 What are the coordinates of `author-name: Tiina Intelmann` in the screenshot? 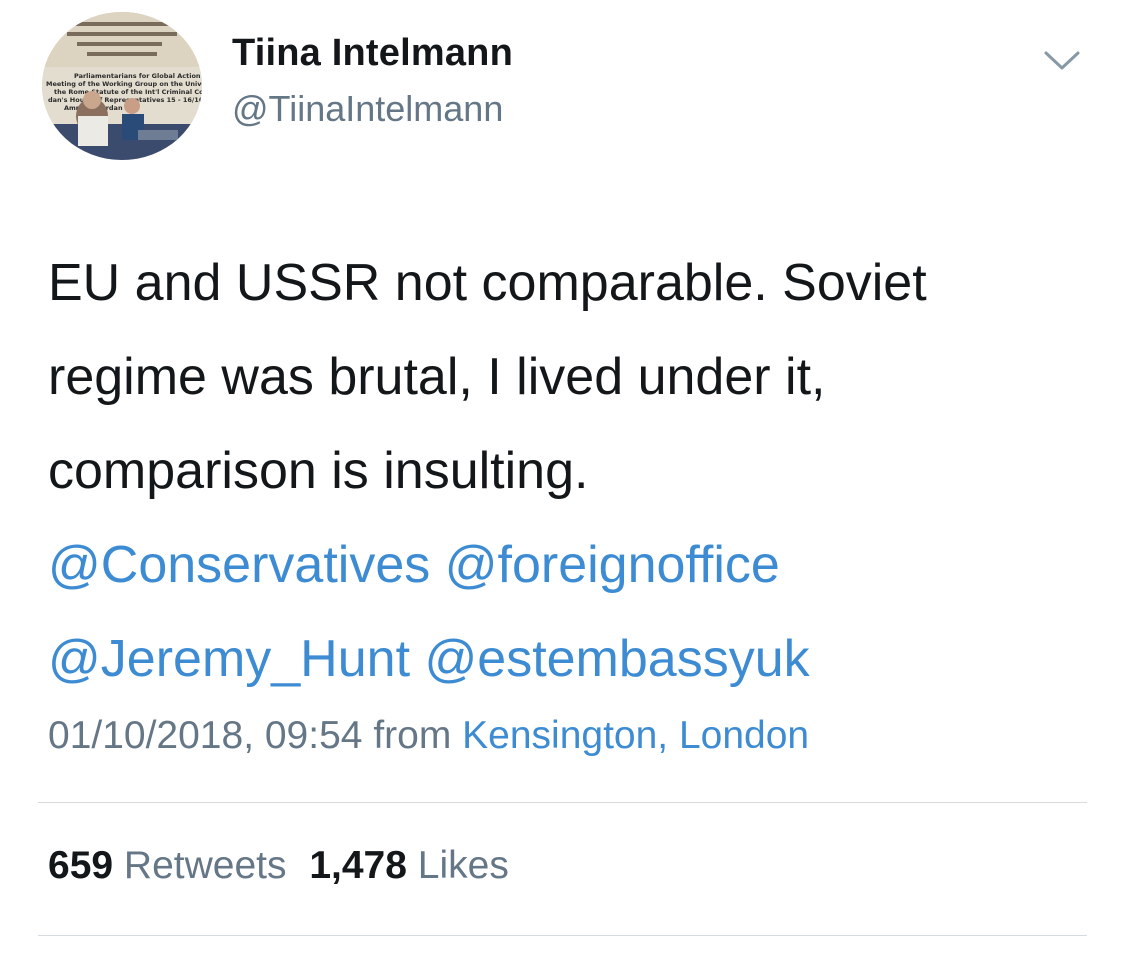 It's located at (372, 53).